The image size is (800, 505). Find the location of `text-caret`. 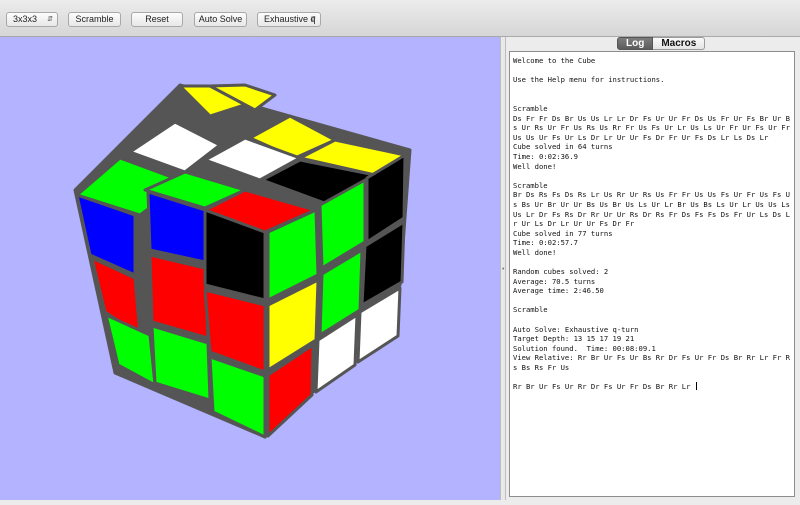

text-caret is located at coordinates (696, 386).